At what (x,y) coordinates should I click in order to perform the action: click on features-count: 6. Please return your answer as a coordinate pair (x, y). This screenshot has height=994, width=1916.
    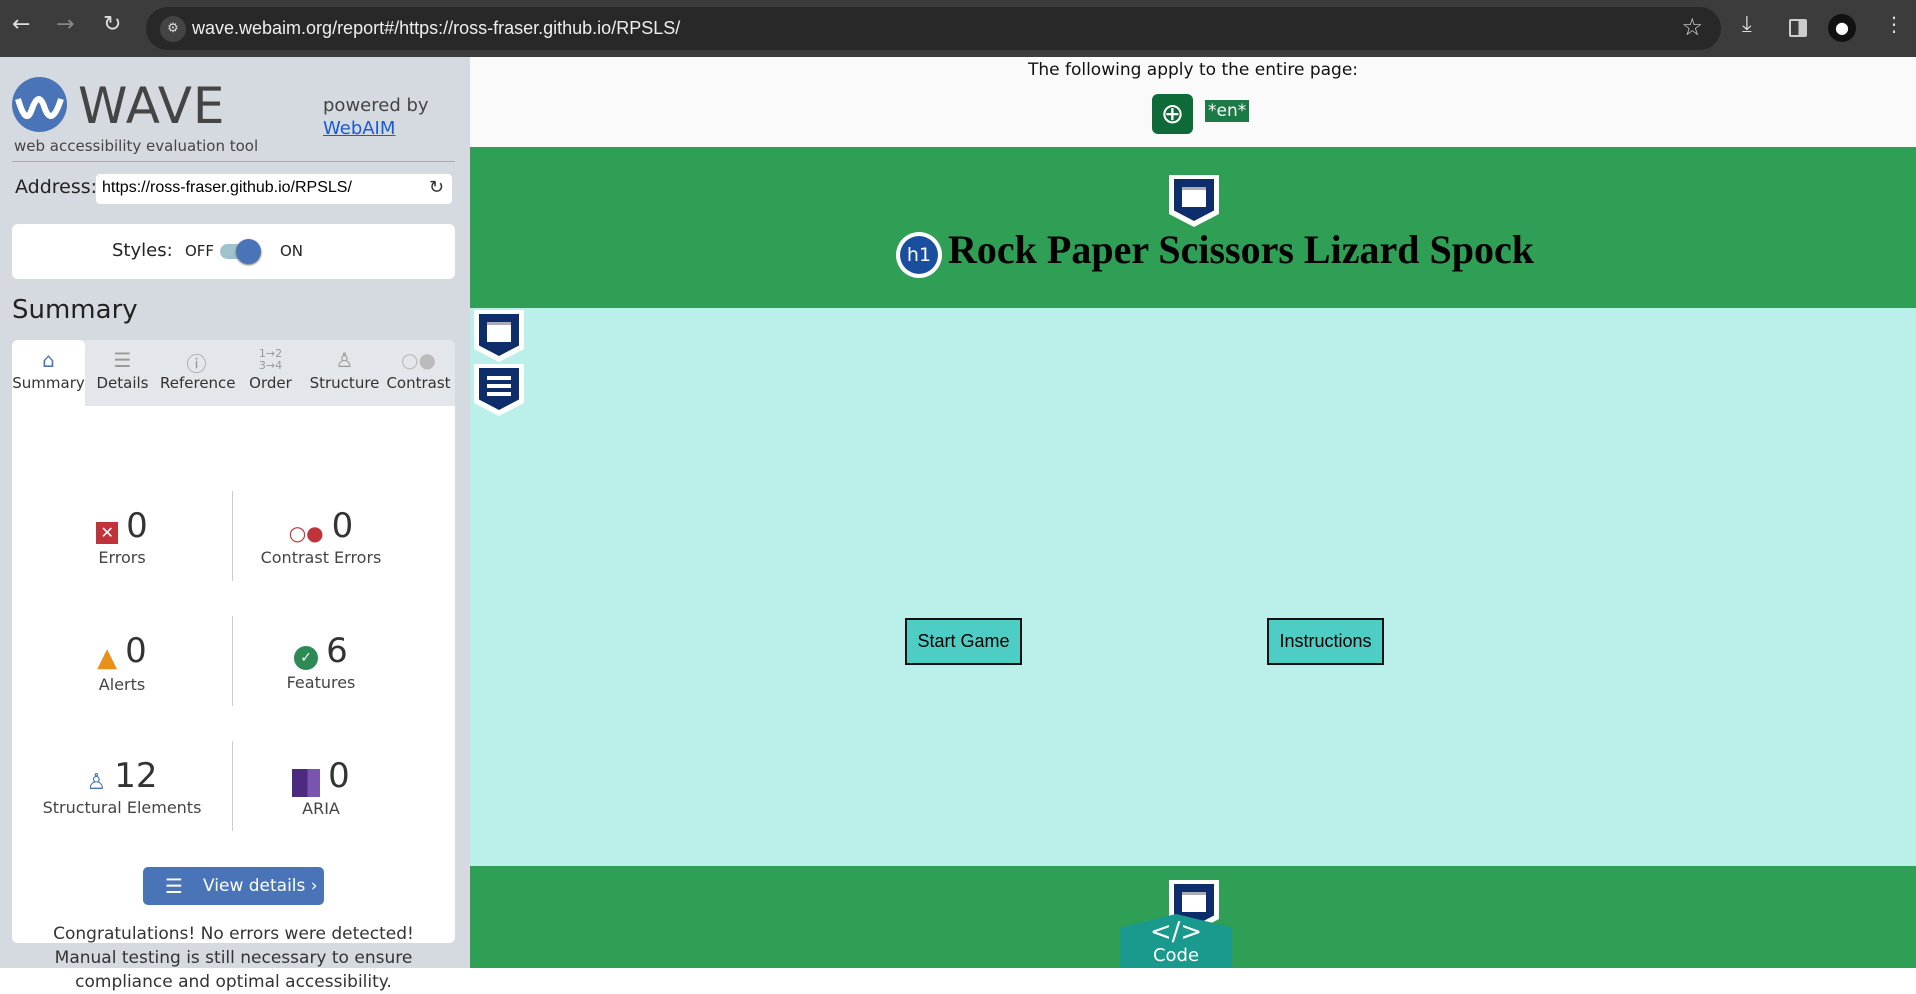
    Looking at the image, I should click on (337, 651).